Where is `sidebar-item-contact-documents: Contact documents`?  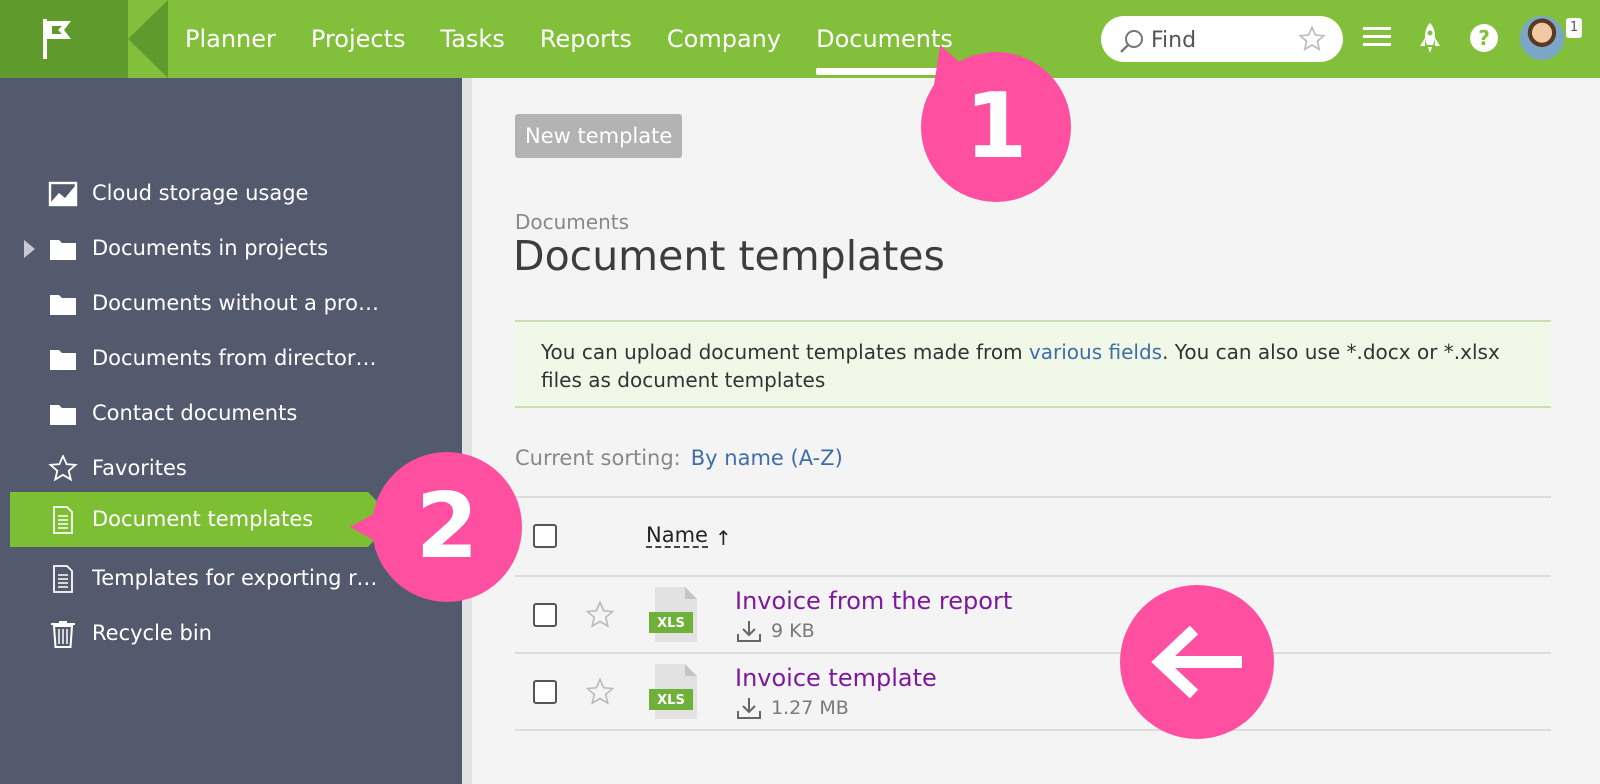 sidebar-item-contact-documents: Contact documents is located at coordinates (189, 413).